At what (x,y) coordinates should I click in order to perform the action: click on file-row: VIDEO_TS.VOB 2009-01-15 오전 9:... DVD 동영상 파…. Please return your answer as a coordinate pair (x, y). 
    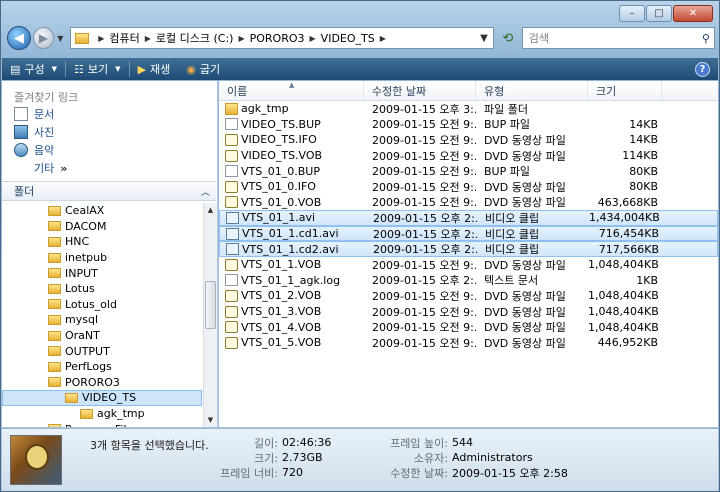
    Looking at the image, I should click on (468, 156).